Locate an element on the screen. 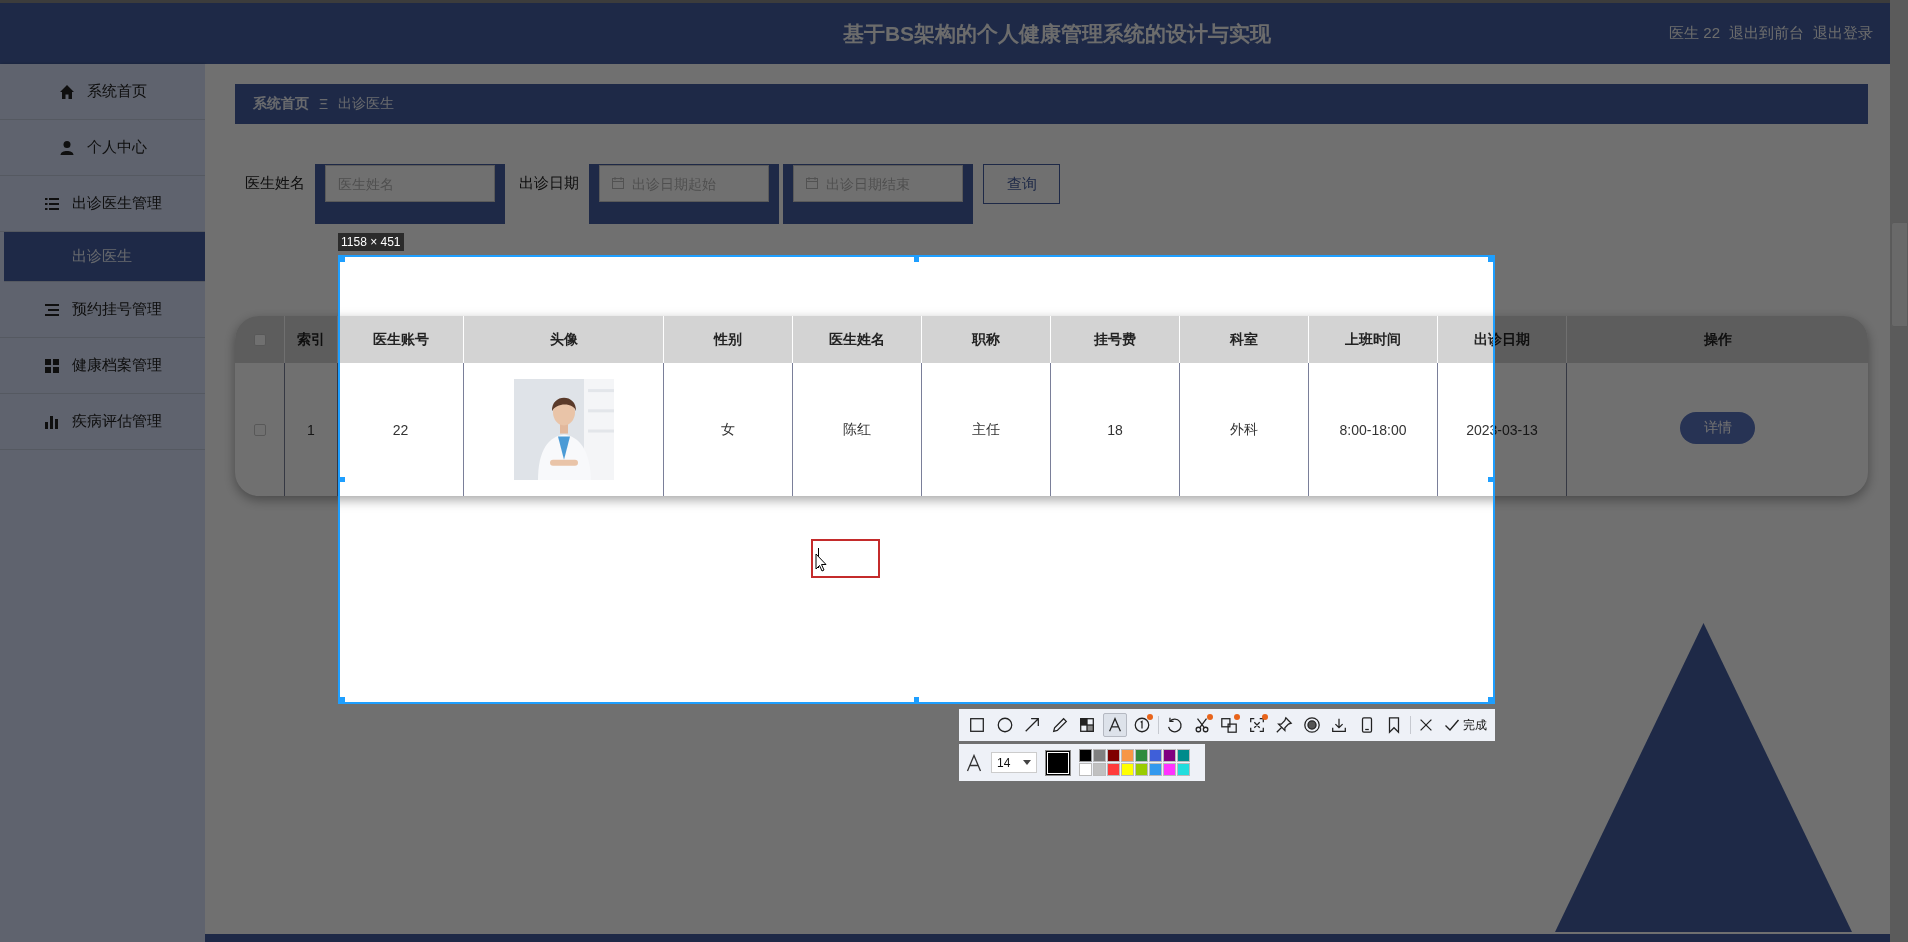 The width and height of the screenshot is (1908, 942). table-cell: 18 is located at coordinates (1115, 429).